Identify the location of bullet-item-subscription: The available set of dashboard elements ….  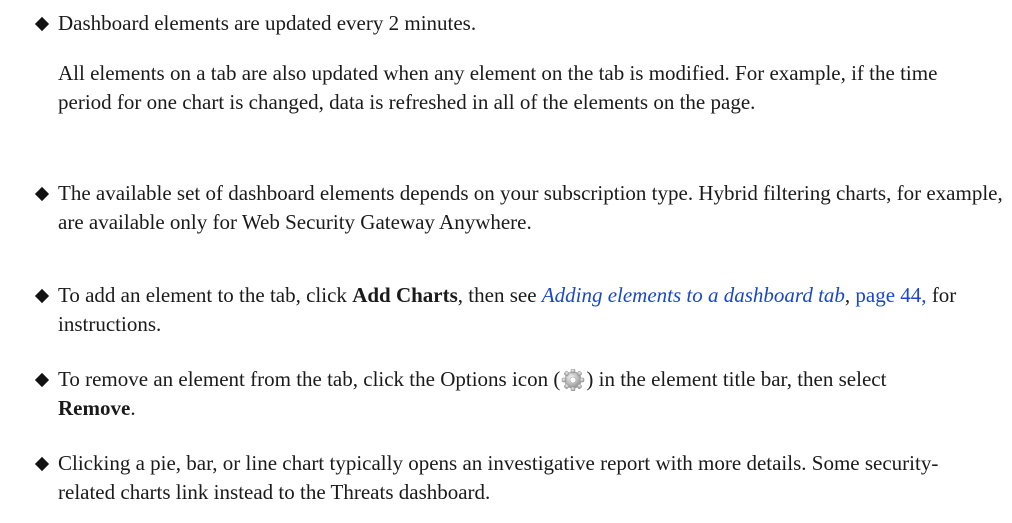
(530, 207).